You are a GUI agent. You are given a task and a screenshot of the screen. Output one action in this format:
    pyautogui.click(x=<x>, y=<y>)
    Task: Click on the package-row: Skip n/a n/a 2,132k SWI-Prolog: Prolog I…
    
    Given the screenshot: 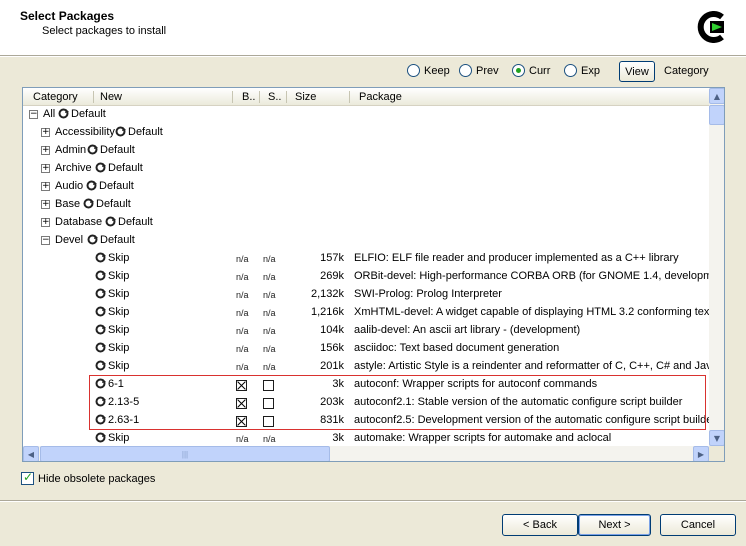 What is the action you would take?
    pyautogui.click(x=366, y=295)
    